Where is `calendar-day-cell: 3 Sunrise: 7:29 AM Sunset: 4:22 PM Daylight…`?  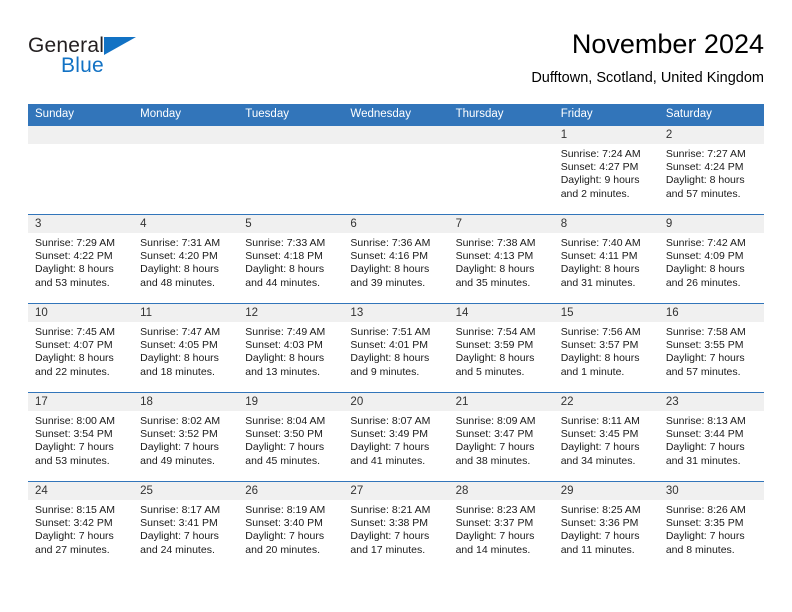 calendar-day-cell: 3 Sunrise: 7:29 AM Sunset: 4:22 PM Daylight… is located at coordinates (81, 259).